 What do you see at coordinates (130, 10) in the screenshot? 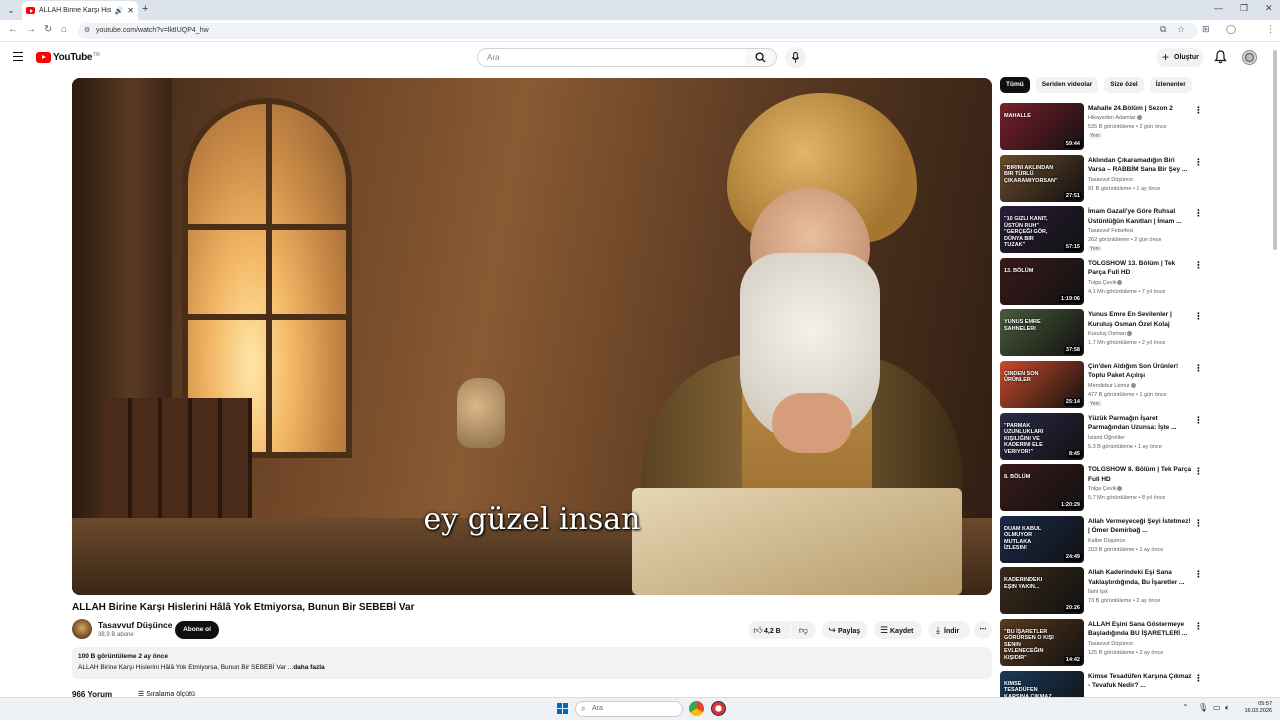
I see `close-tab-icon: ✕` at bounding box center [130, 10].